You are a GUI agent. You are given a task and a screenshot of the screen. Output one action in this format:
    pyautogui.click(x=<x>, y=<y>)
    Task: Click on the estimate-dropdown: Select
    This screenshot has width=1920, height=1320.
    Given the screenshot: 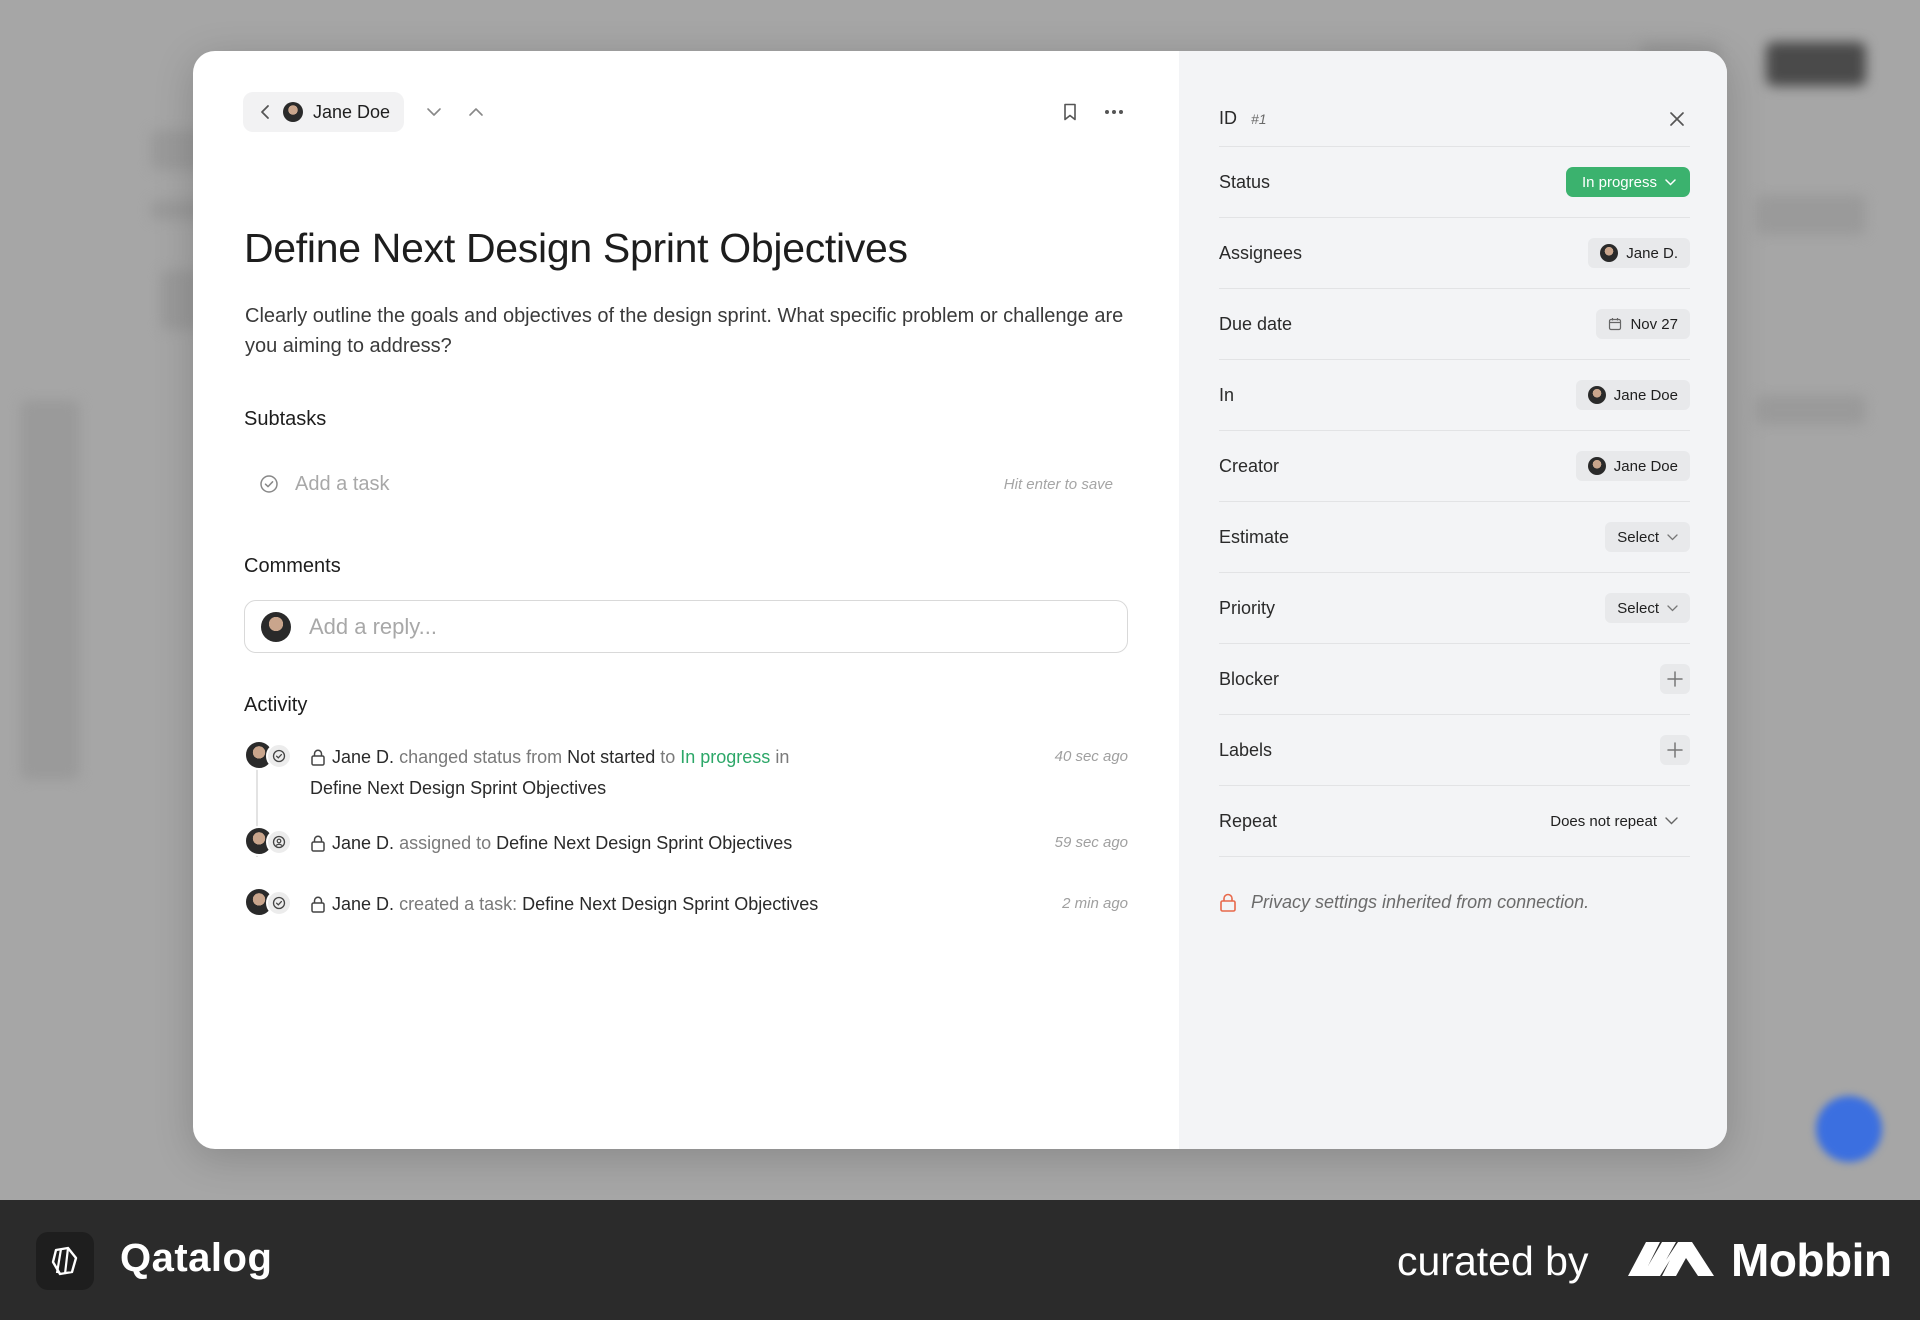 What is the action you would take?
    pyautogui.click(x=1647, y=537)
    